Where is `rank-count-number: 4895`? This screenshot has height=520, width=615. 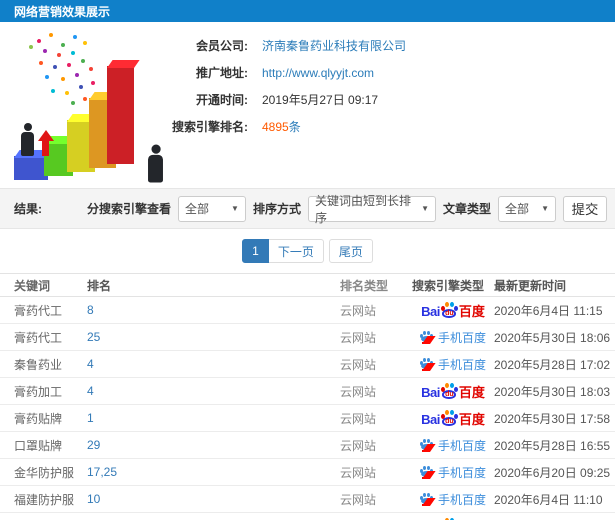 rank-count-number: 4895 is located at coordinates (275, 127).